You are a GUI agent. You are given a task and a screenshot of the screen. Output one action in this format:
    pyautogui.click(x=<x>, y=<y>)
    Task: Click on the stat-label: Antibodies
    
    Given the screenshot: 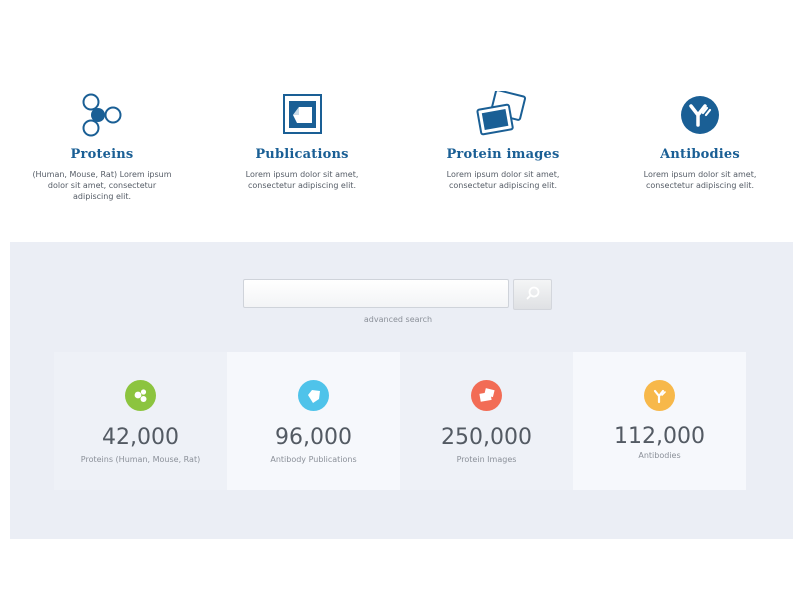 What is the action you would take?
    pyautogui.click(x=659, y=455)
    